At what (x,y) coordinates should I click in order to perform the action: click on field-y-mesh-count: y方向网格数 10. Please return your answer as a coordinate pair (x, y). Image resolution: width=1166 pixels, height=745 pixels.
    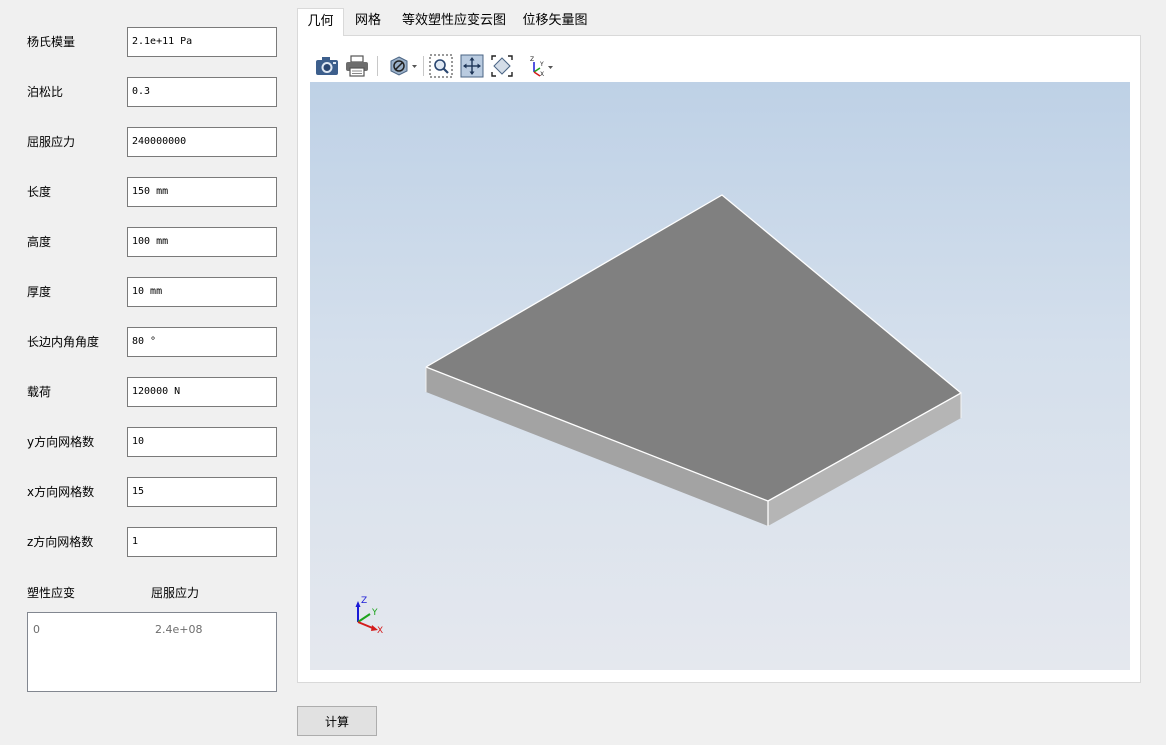
    Looking at the image, I should click on (152, 442).